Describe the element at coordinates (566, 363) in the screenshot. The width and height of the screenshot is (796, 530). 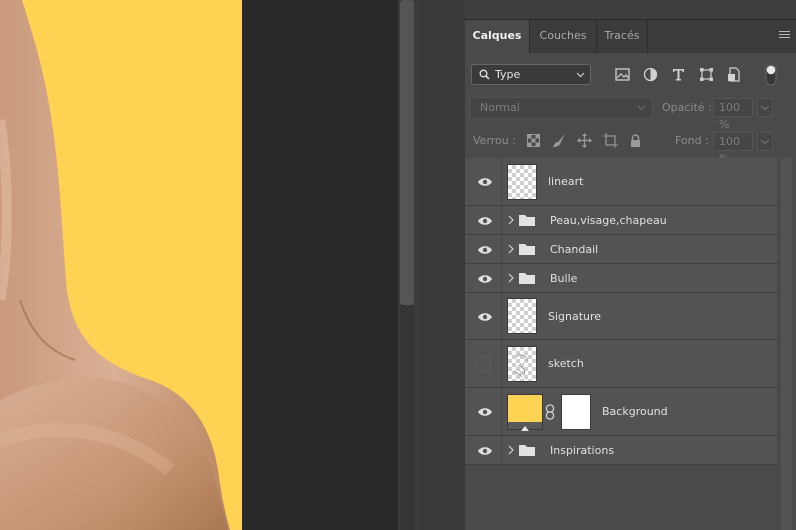
I see `layer-name: sketch` at that location.